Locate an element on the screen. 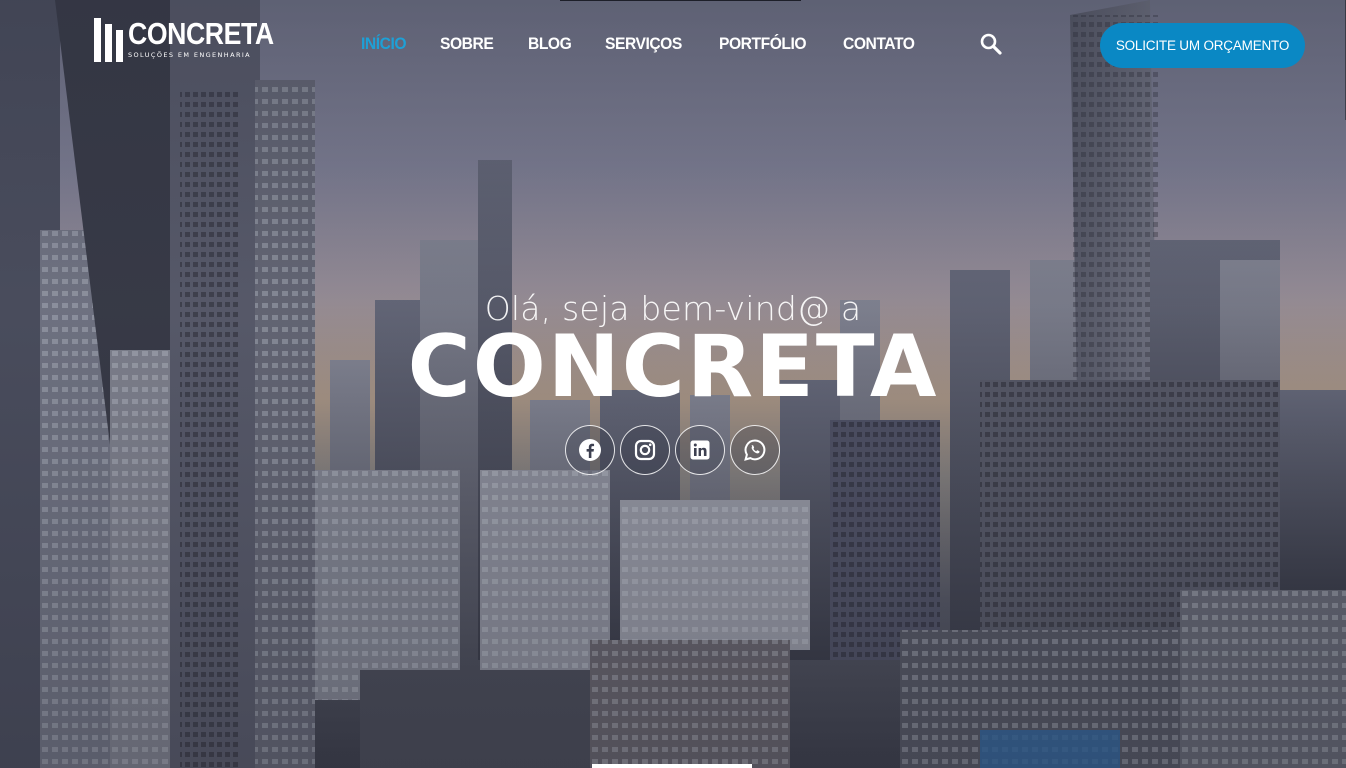  nav-item-blog: BLOG is located at coordinates (550, 44).